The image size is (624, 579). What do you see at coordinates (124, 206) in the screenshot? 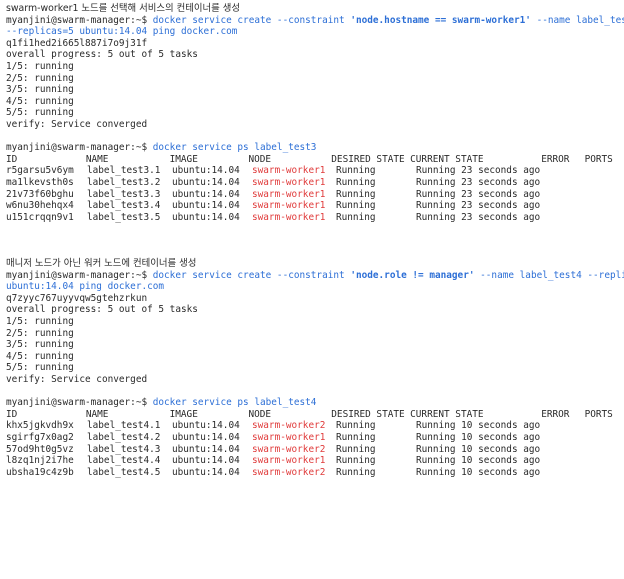
I see `task-name: label_test3.4` at bounding box center [124, 206].